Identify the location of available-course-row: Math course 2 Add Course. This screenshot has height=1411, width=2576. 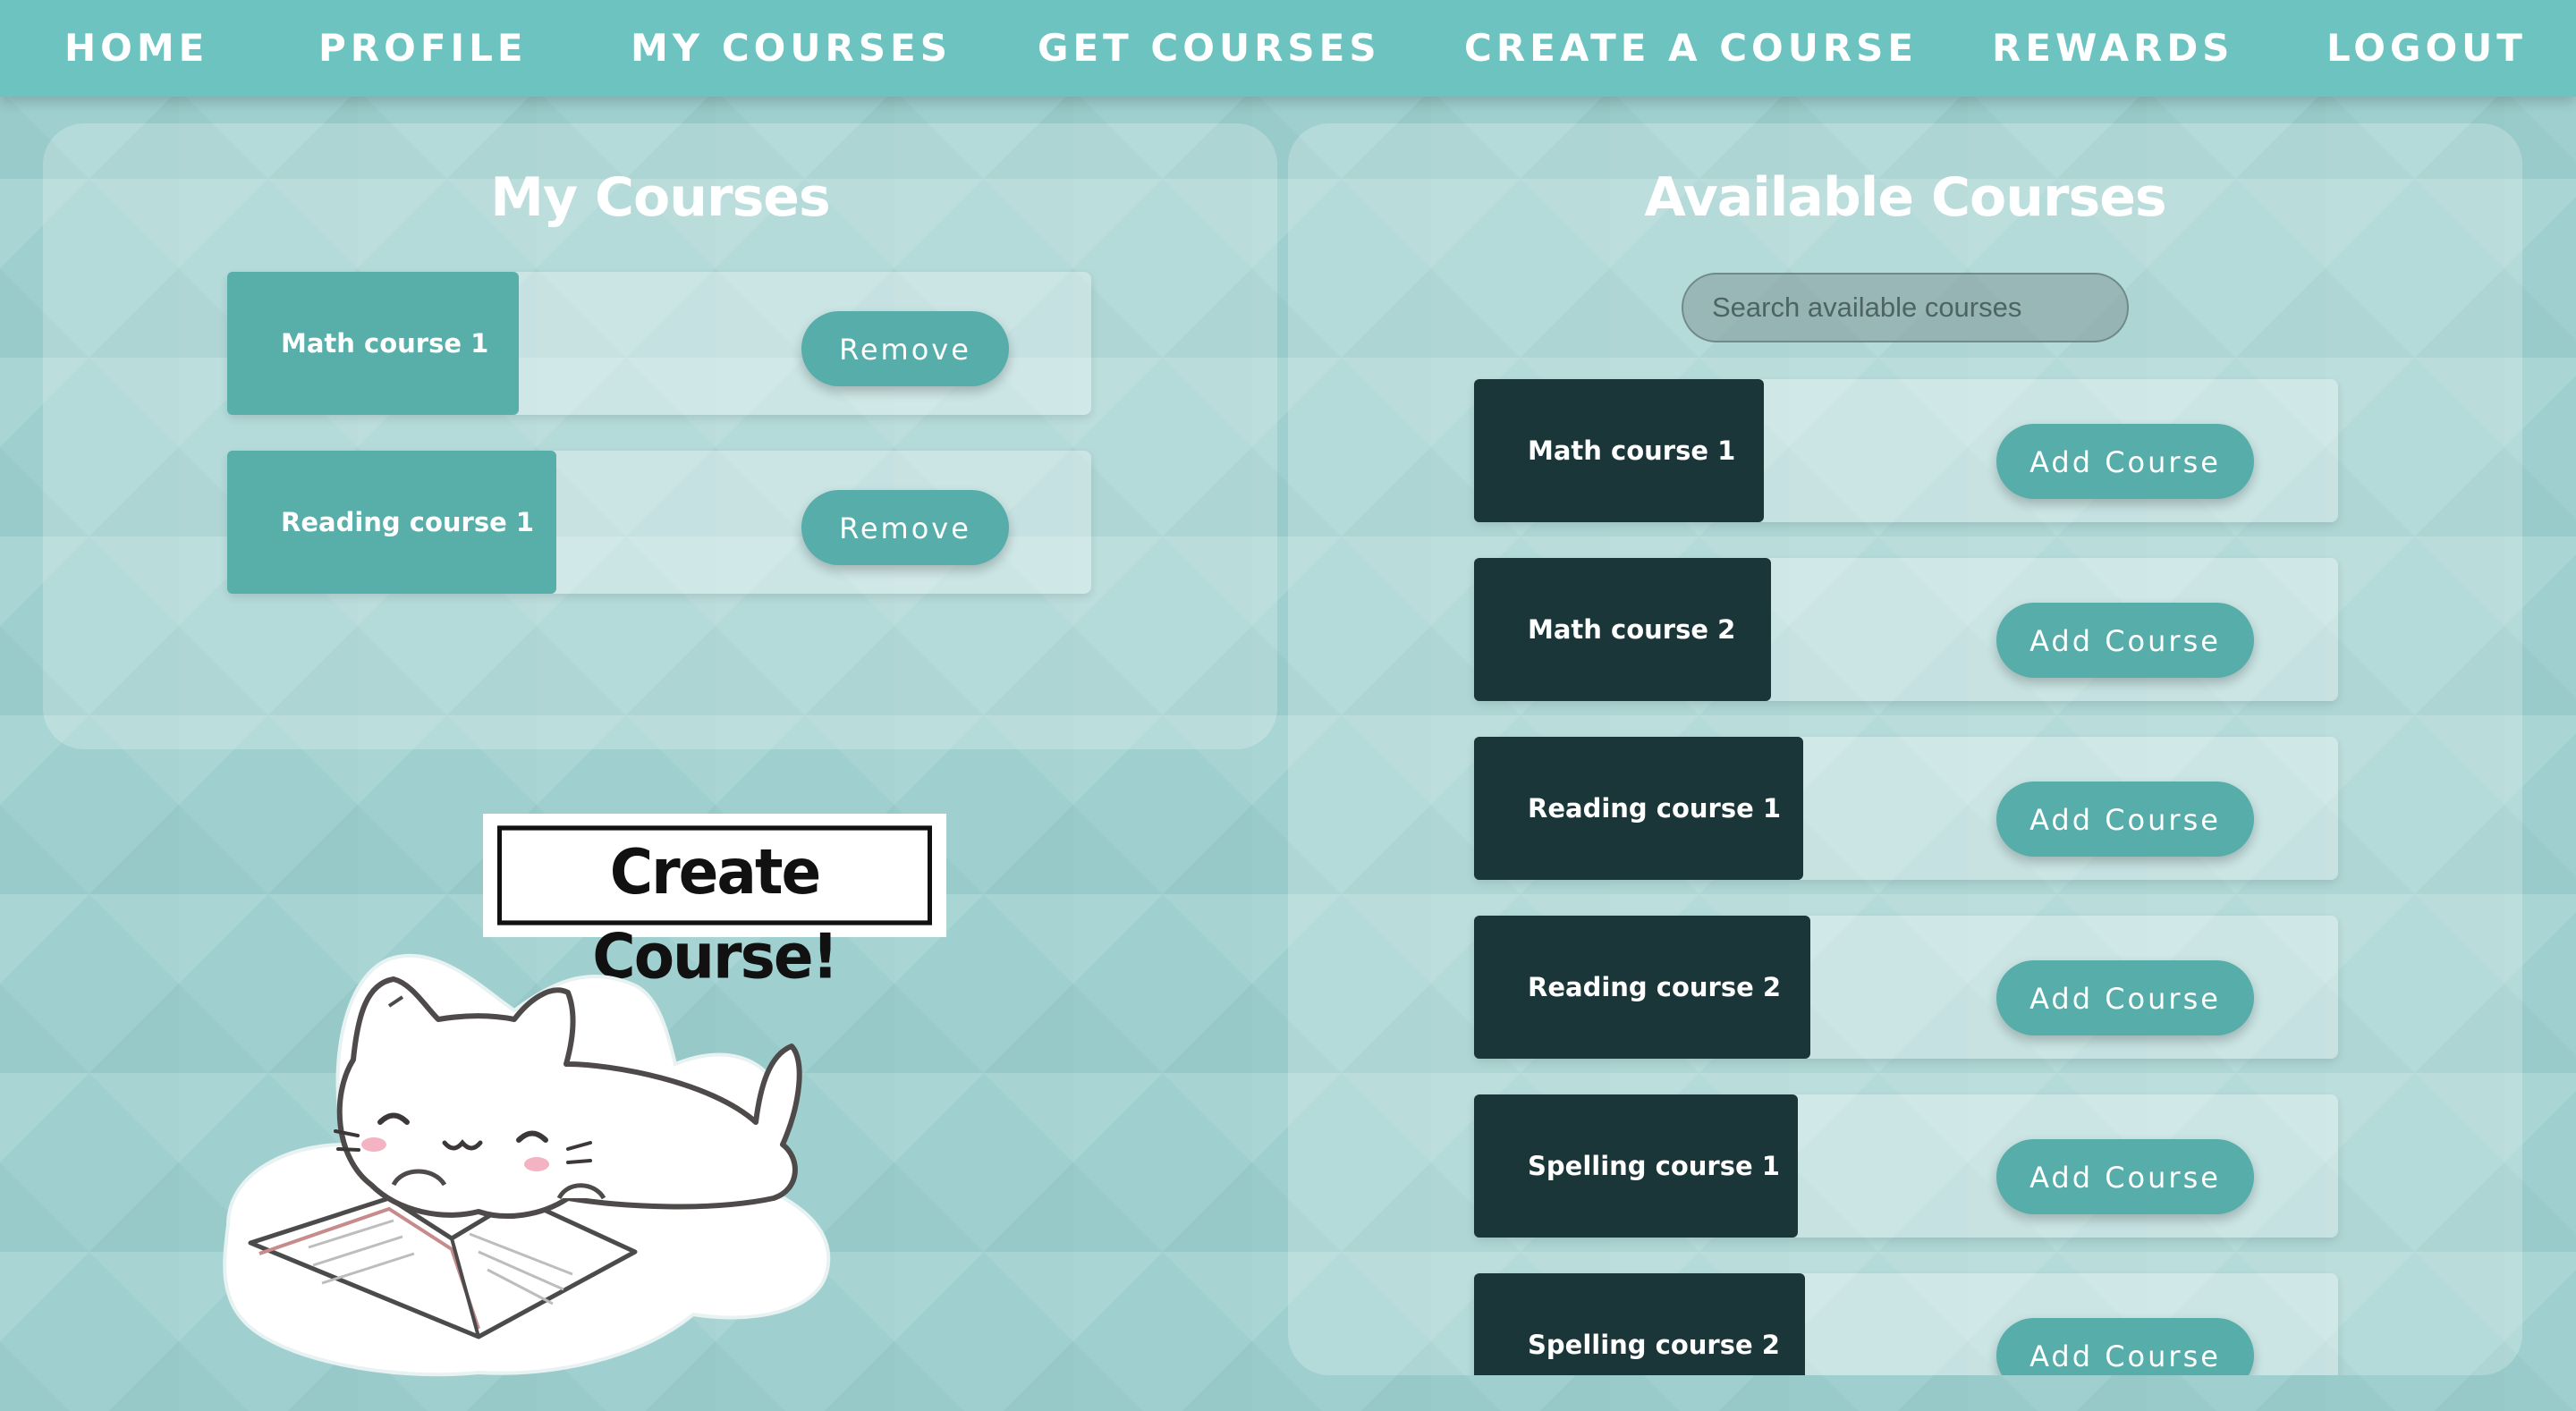
(1906, 629).